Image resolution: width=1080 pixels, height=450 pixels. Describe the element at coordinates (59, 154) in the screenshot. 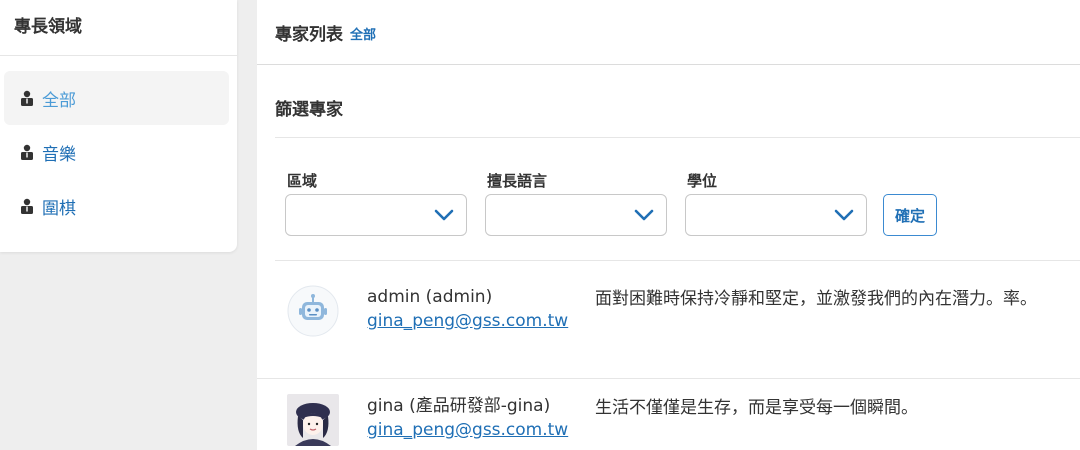

I see `sidebar-item-label: 音樂` at that location.